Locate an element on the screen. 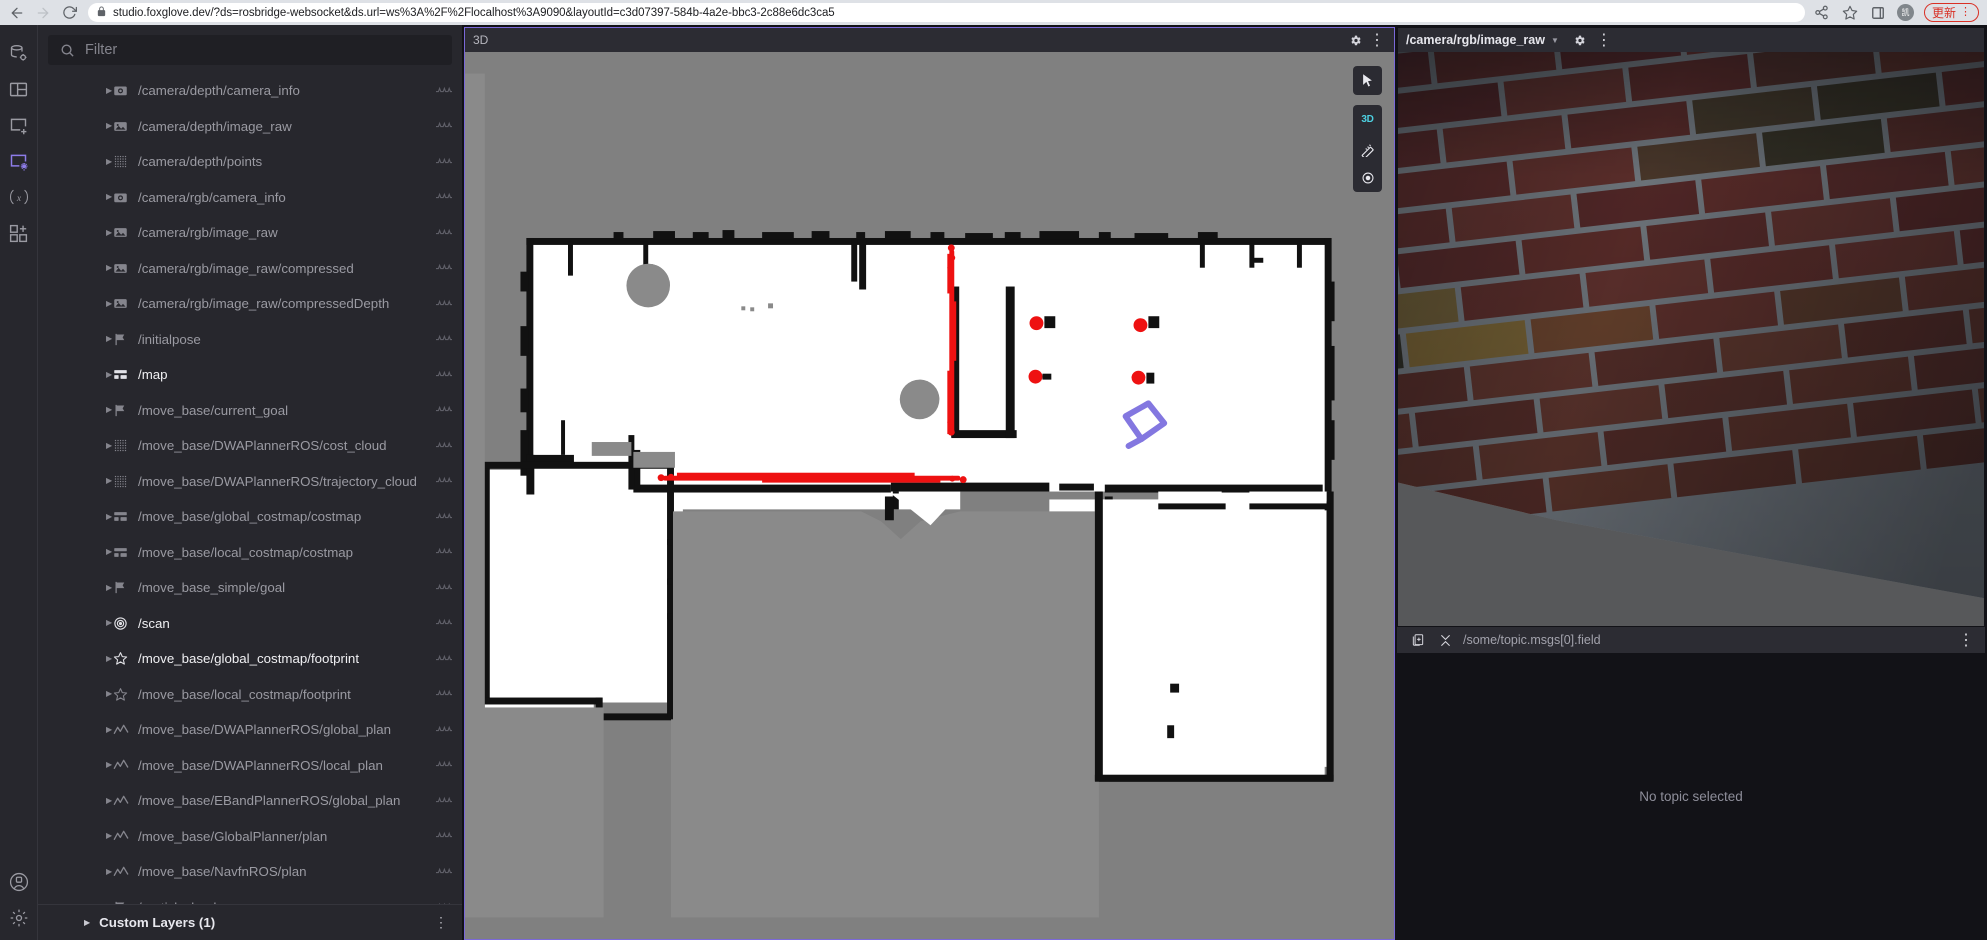 This screenshot has width=1987, height=940. topic-row: ▶ /move_base/global_costmap/costmap is located at coordinates (250, 517).